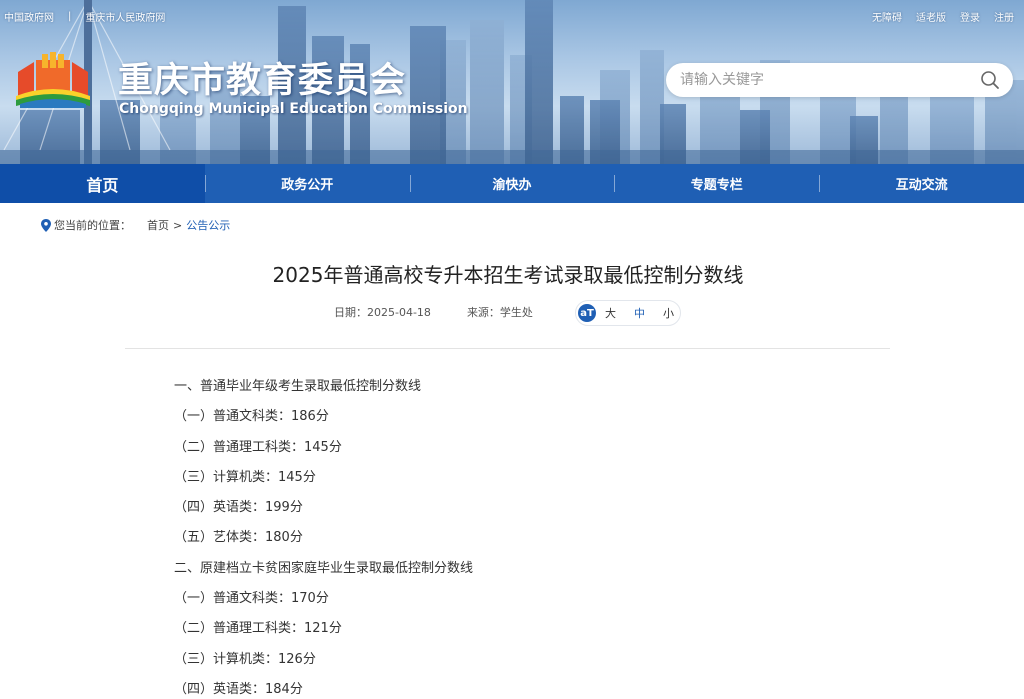  I want to click on education-commission-logo, so click(53, 80).